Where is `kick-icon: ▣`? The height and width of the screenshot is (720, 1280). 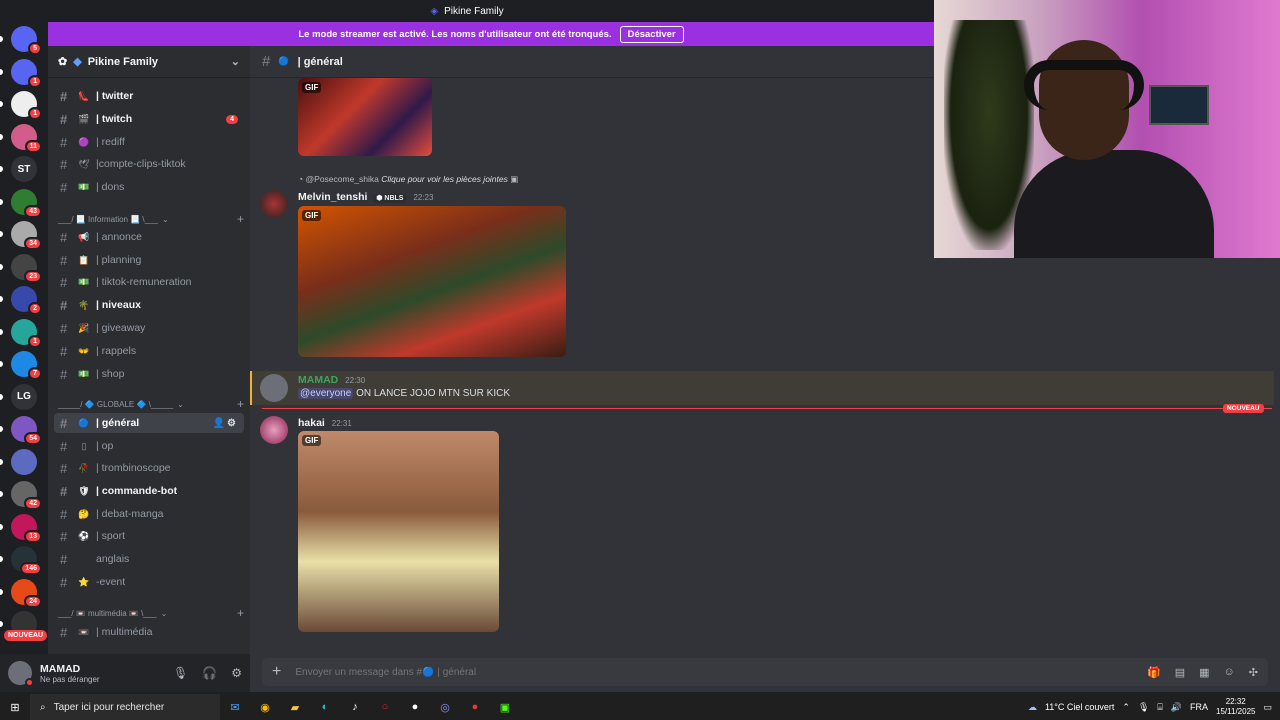 kick-icon: ▣ is located at coordinates (505, 707).